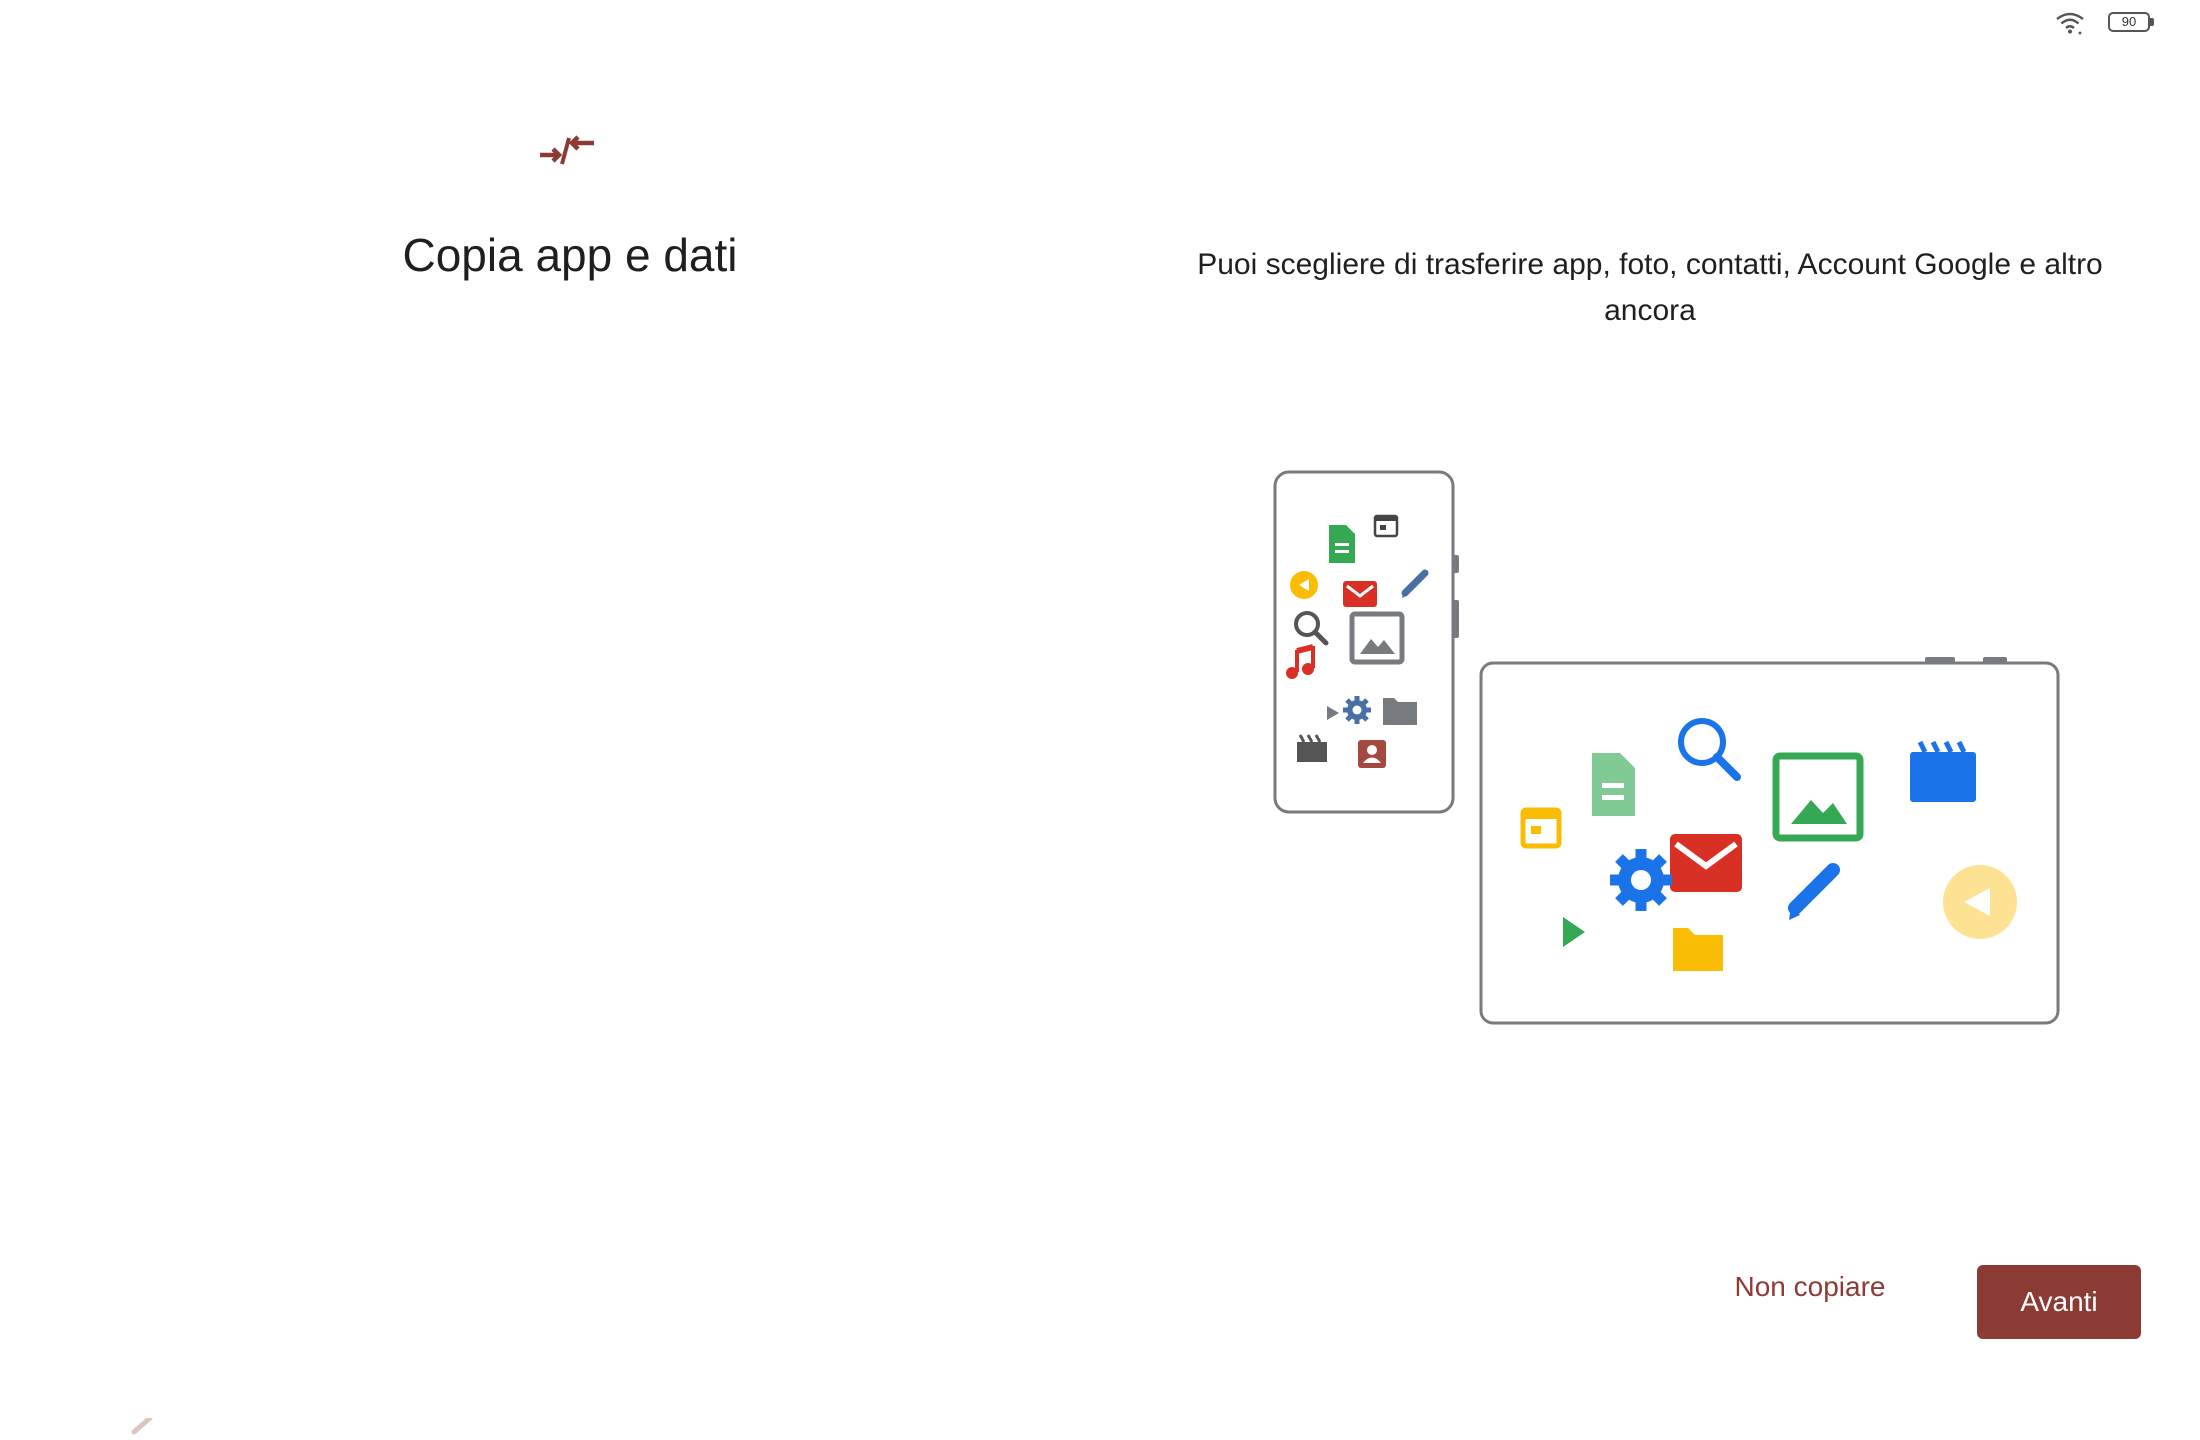 The image size is (2200, 1440). What do you see at coordinates (2129, 22) in the screenshot?
I see `battery-level: 90` at bounding box center [2129, 22].